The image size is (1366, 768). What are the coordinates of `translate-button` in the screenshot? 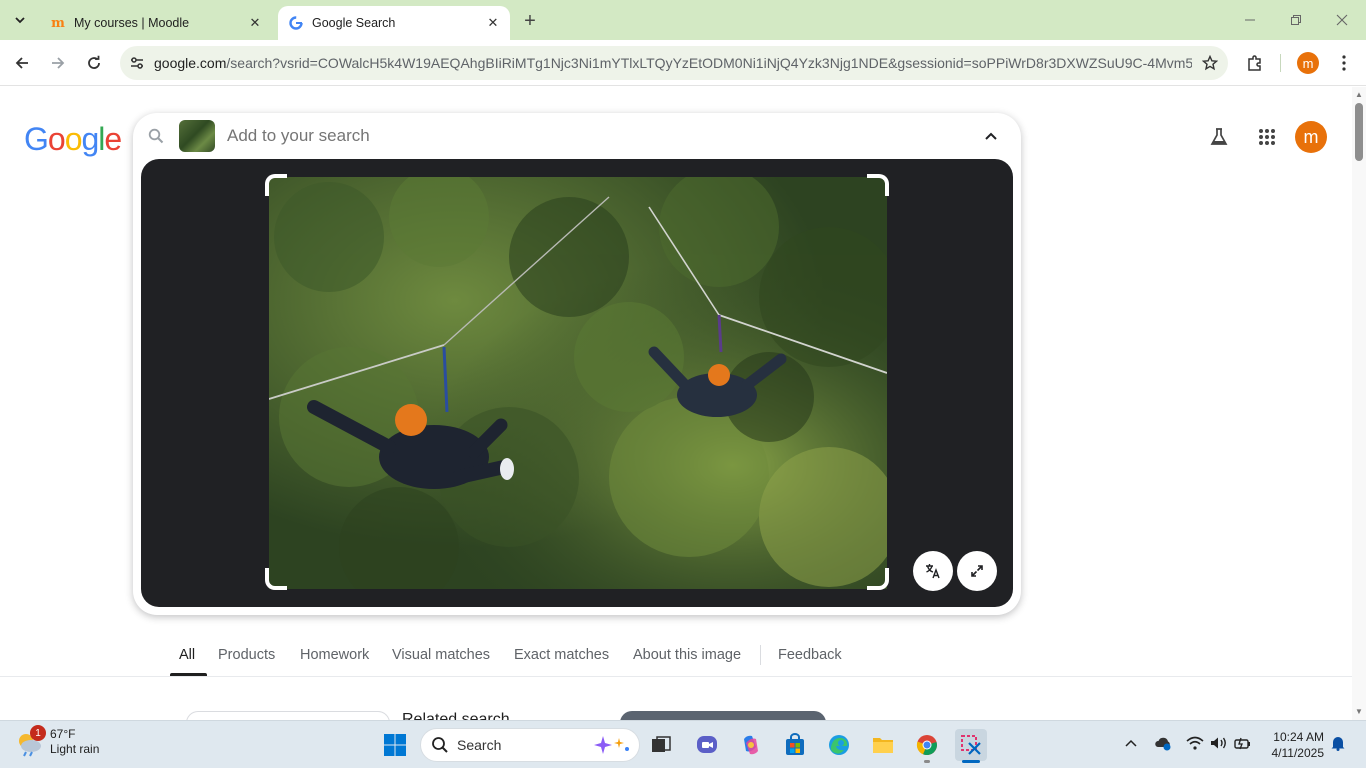 It's located at (933, 571).